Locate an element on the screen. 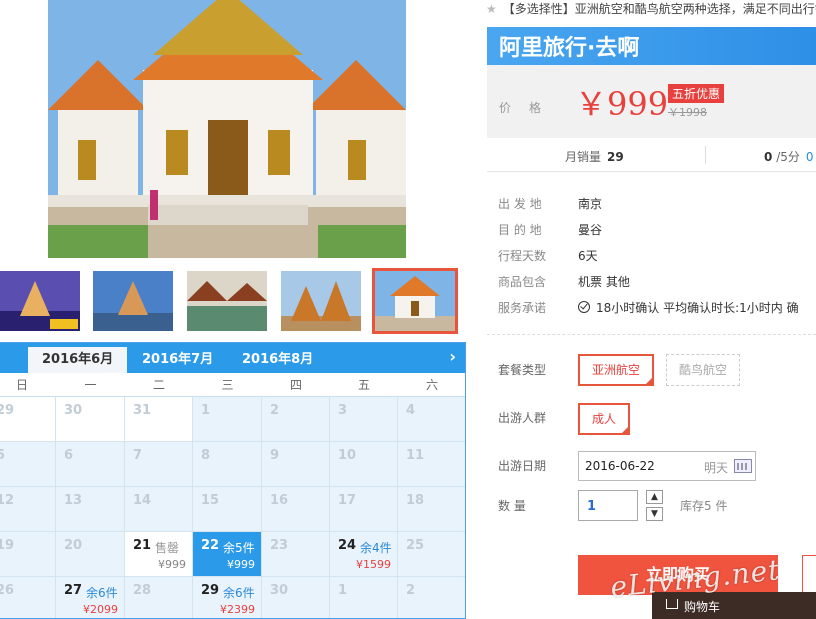  calendar-day: 29 is located at coordinates (28, 419).